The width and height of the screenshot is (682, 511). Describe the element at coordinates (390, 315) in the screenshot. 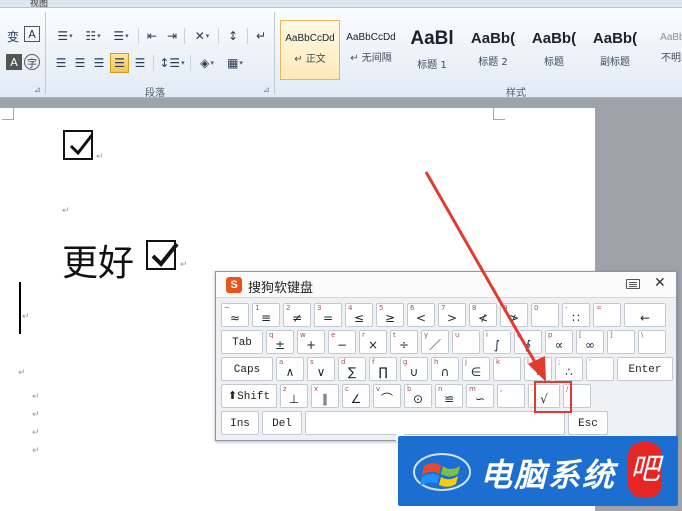

I see `keyboard-key: 5 ≥` at that location.